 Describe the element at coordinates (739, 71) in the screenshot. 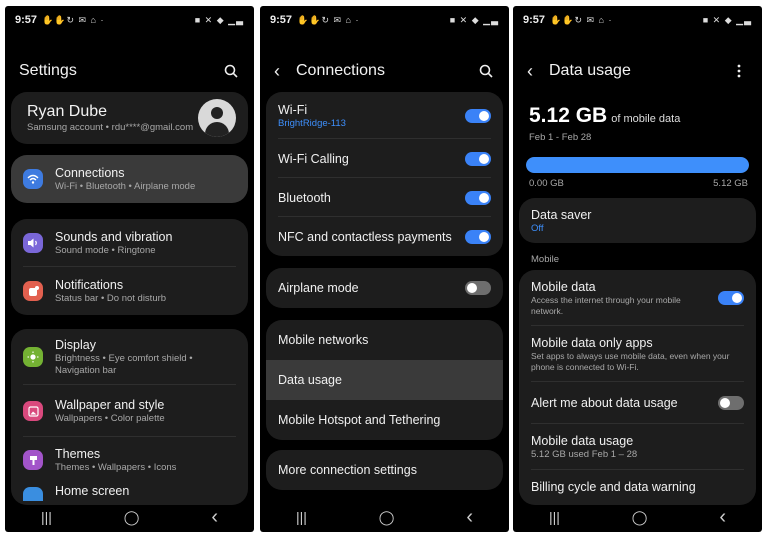

I see `more-options-icon` at that location.